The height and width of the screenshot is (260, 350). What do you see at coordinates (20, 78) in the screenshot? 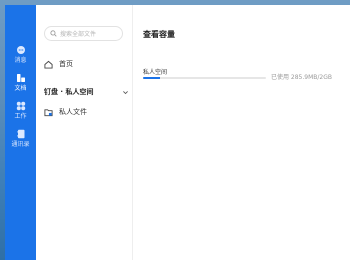
I see `document-icon` at bounding box center [20, 78].